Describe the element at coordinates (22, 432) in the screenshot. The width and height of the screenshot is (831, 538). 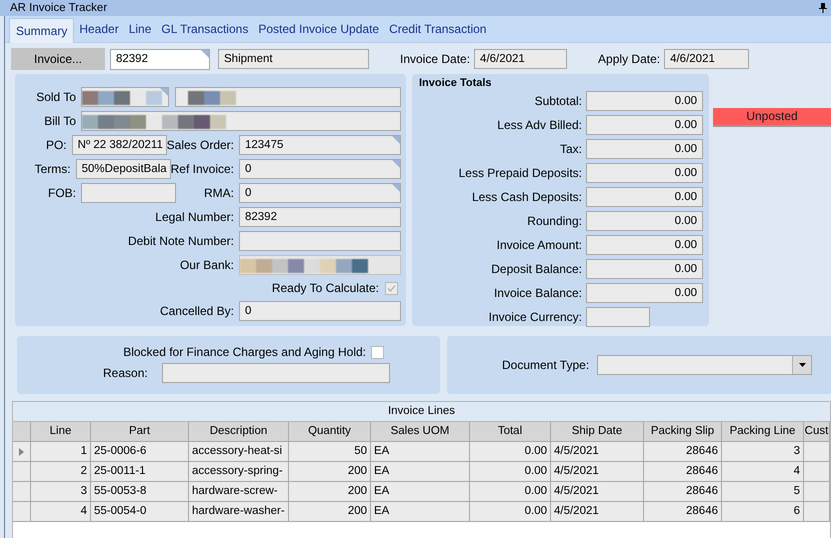
I see `row-header-cell` at that location.